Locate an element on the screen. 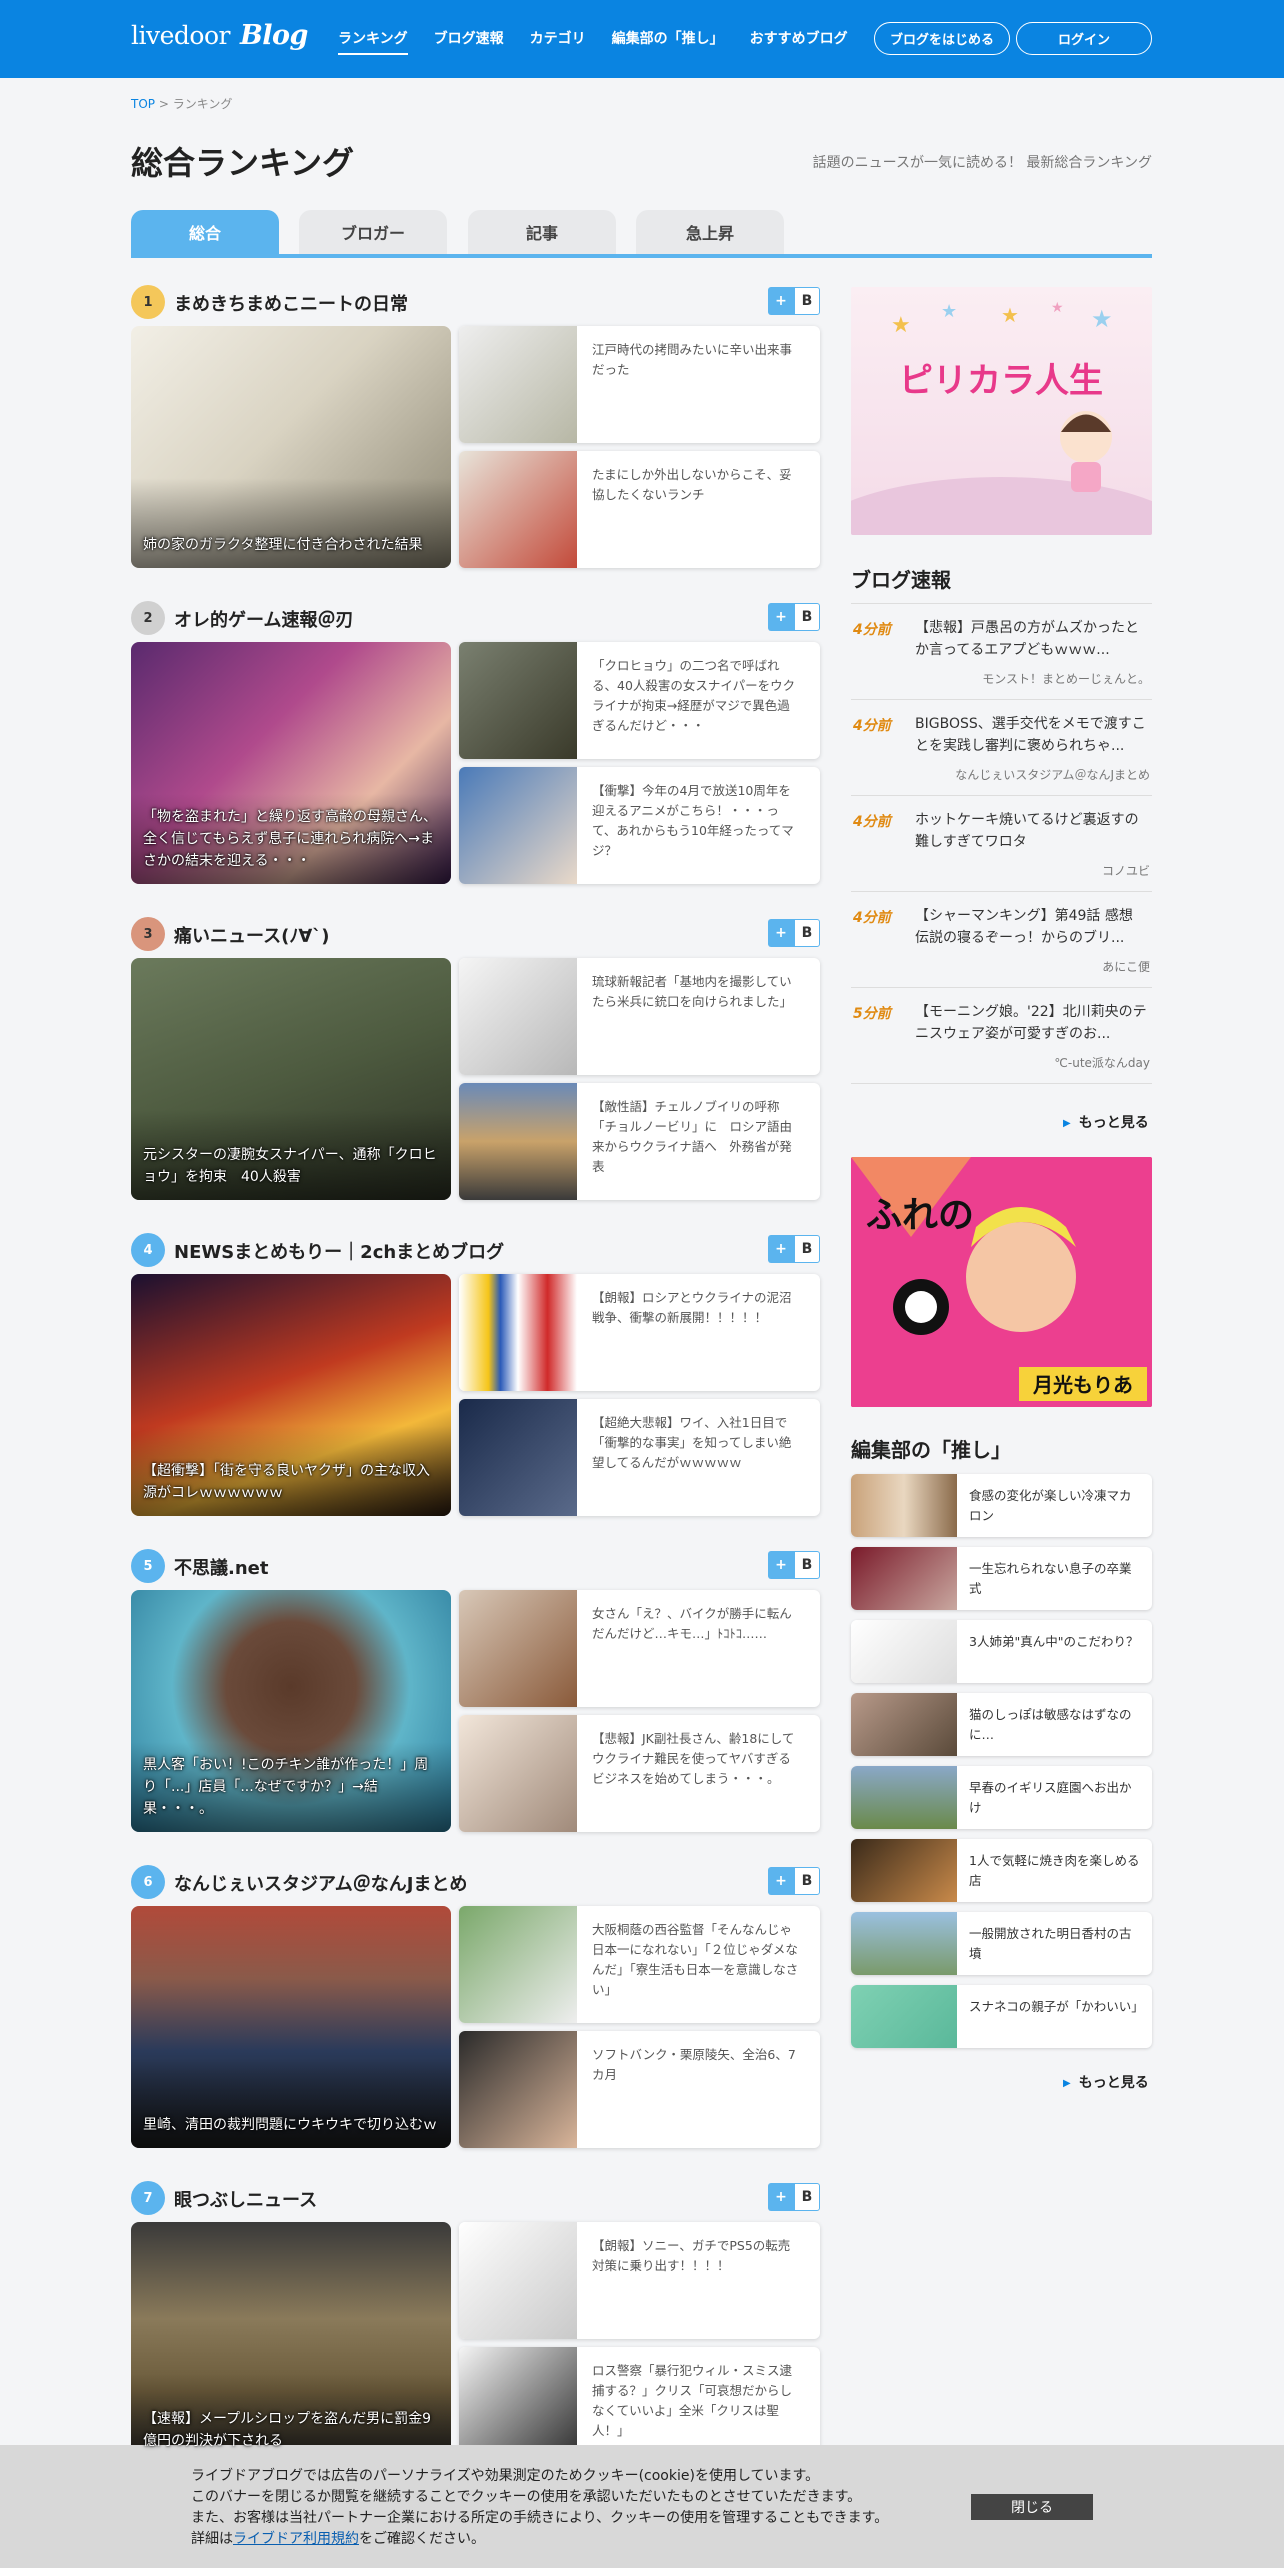  main-nav: ランキング ブログ速報 カテゴリ 編集部の「推し」 おすすめブログ is located at coordinates (606, 41).